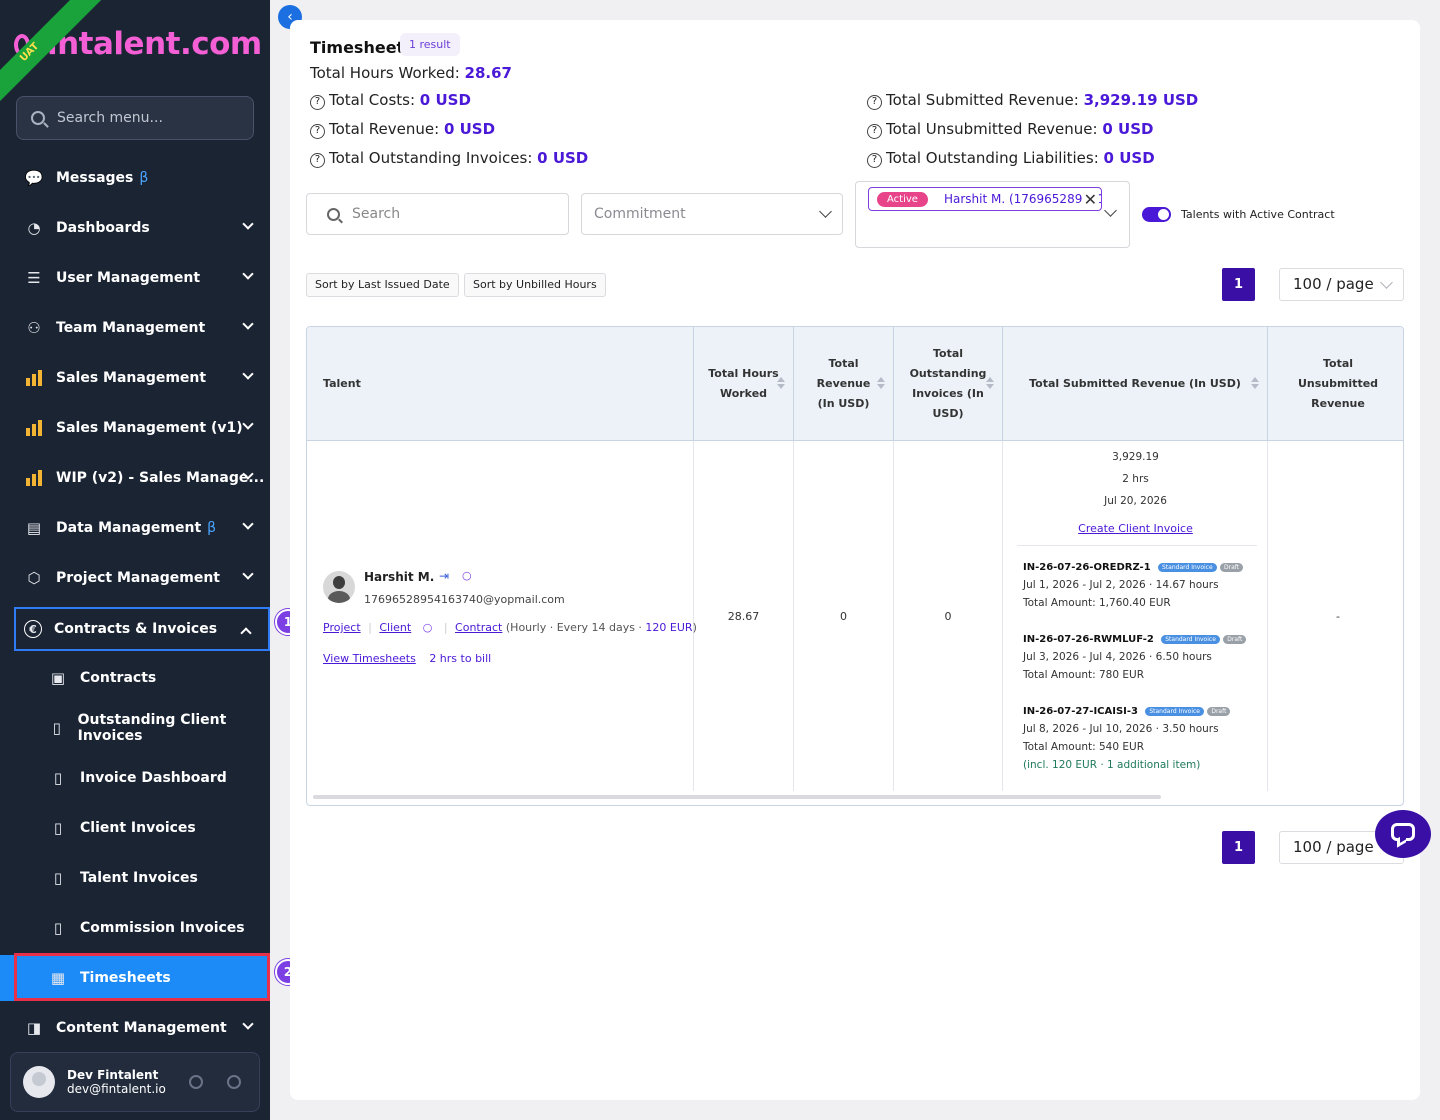 The height and width of the screenshot is (1120, 1440). What do you see at coordinates (129, 528) in the screenshot?
I see `sidebar-item-label: Data Management` at bounding box center [129, 528].